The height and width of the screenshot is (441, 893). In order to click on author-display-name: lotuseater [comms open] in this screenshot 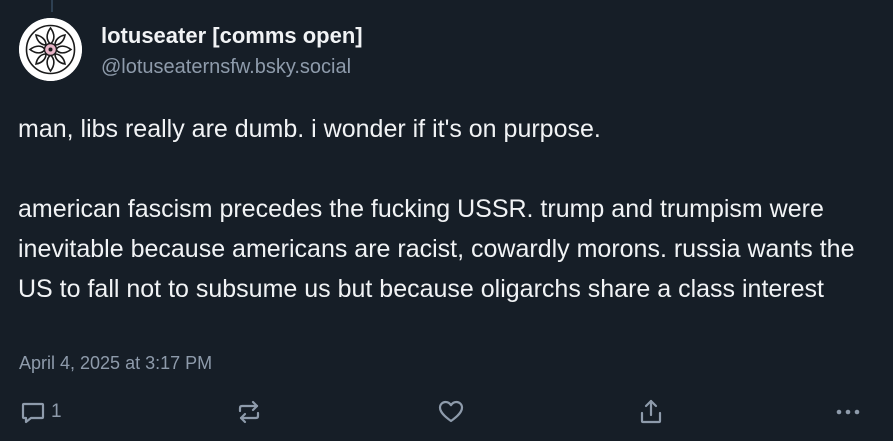, I will do `click(232, 36)`.